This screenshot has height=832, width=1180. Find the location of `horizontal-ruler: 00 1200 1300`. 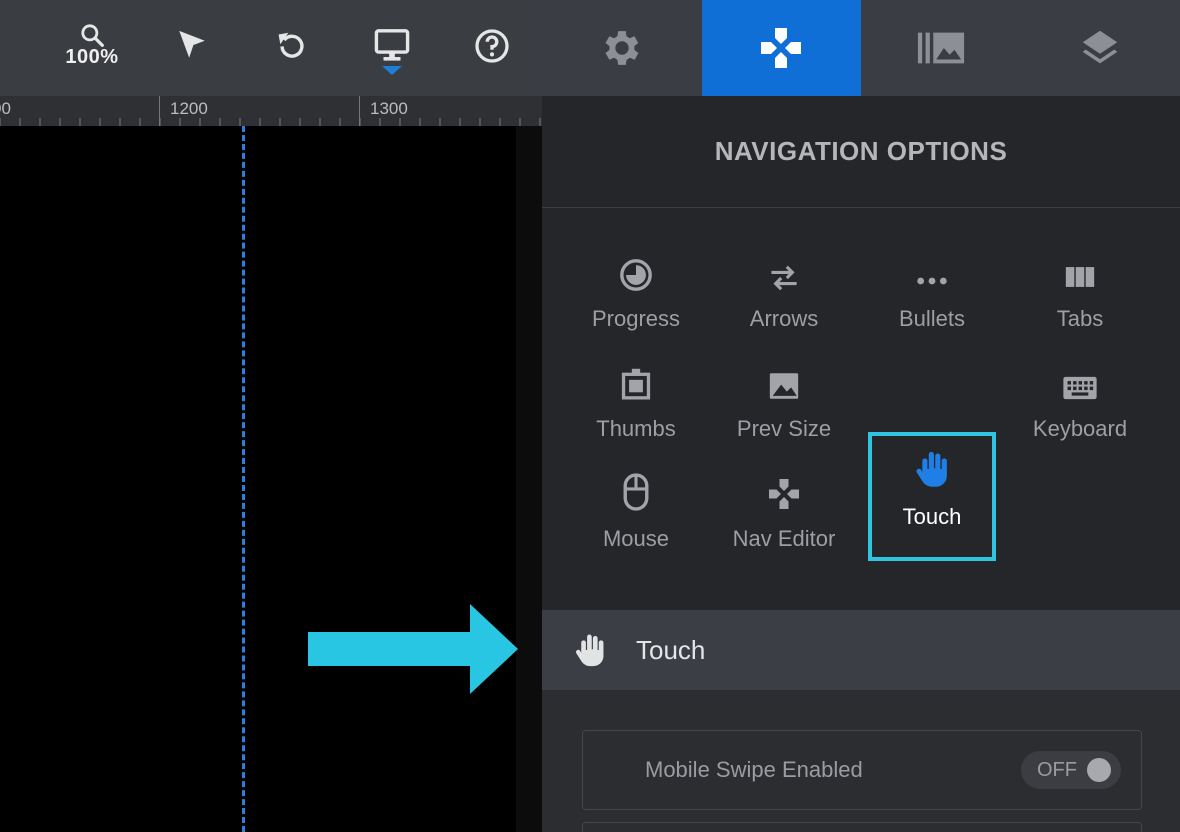

horizontal-ruler: 00 1200 1300 is located at coordinates (271, 111).